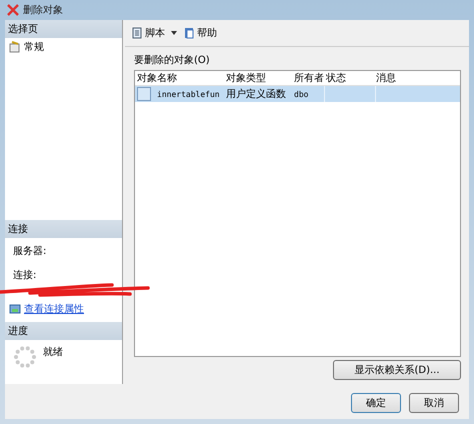 The width and height of the screenshot is (474, 424). Describe the element at coordinates (434, 403) in the screenshot. I see `cancel-button: 取消` at that location.